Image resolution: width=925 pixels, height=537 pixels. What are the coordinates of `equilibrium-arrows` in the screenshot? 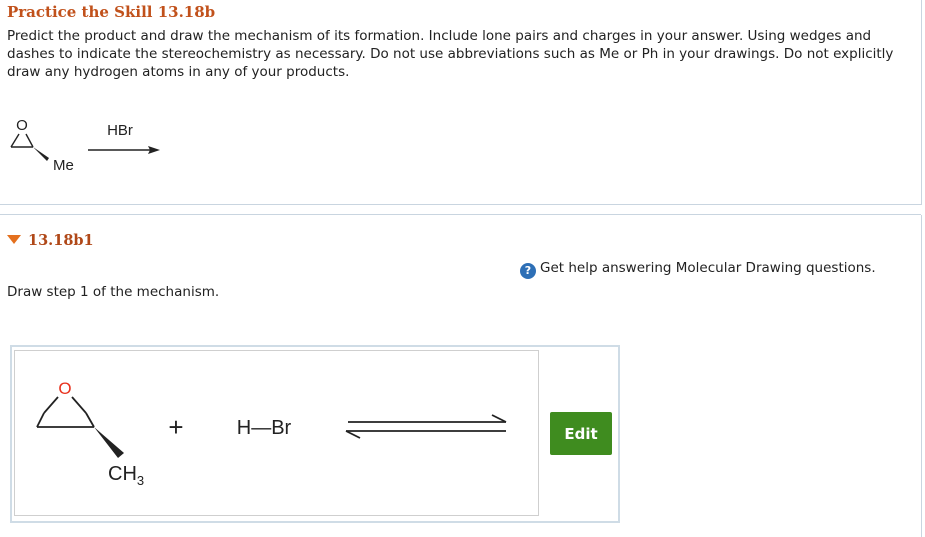 It's located at (426, 426).